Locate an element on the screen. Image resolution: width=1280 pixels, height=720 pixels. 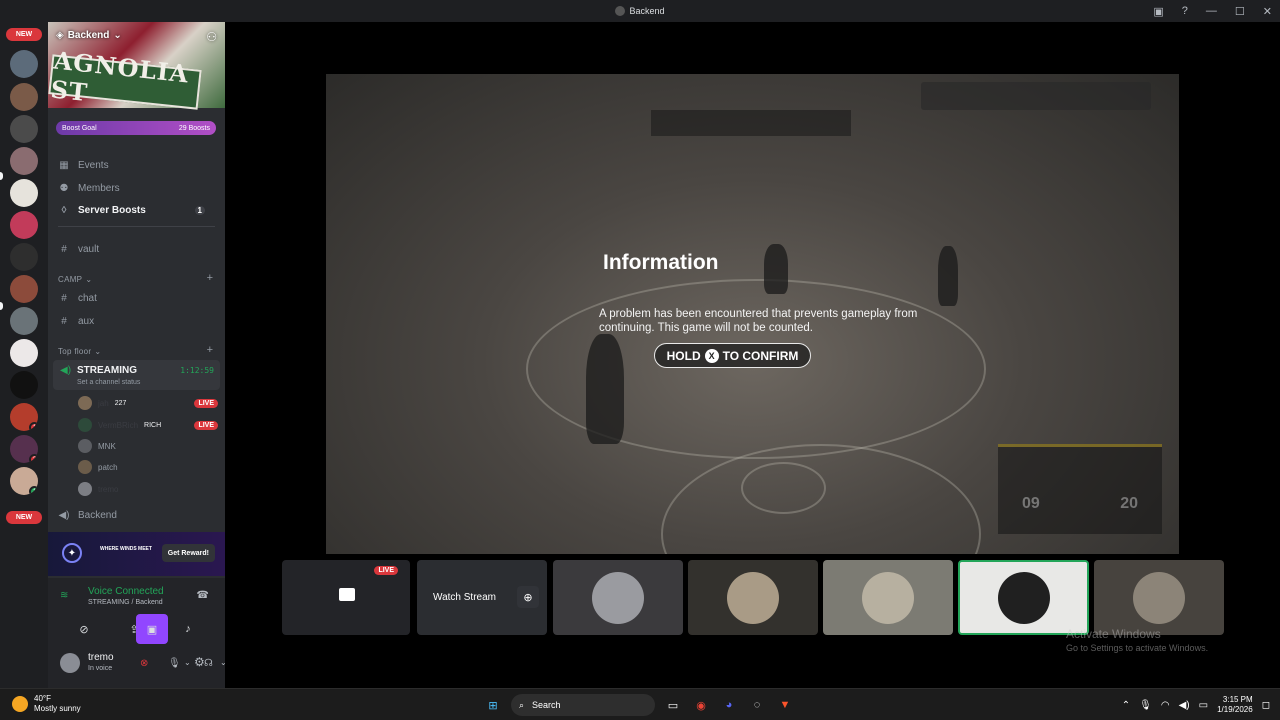
channel-label: vault is located at coordinates (89, 249).